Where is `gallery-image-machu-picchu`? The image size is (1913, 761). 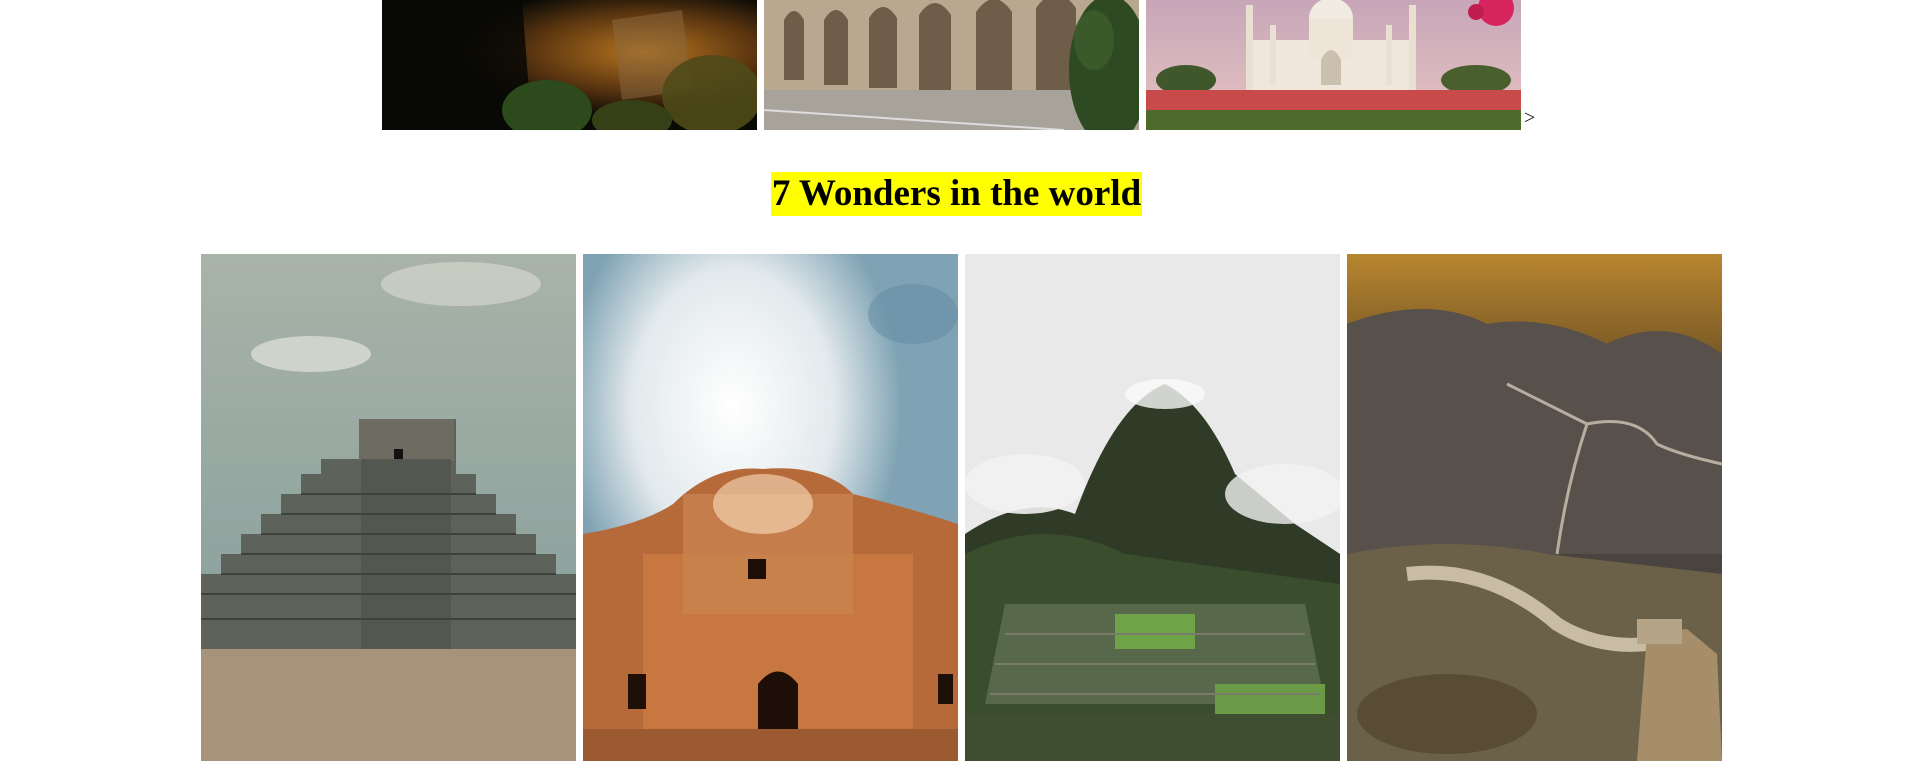 gallery-image-machu-picchu is located at coordinates (1152, 507).